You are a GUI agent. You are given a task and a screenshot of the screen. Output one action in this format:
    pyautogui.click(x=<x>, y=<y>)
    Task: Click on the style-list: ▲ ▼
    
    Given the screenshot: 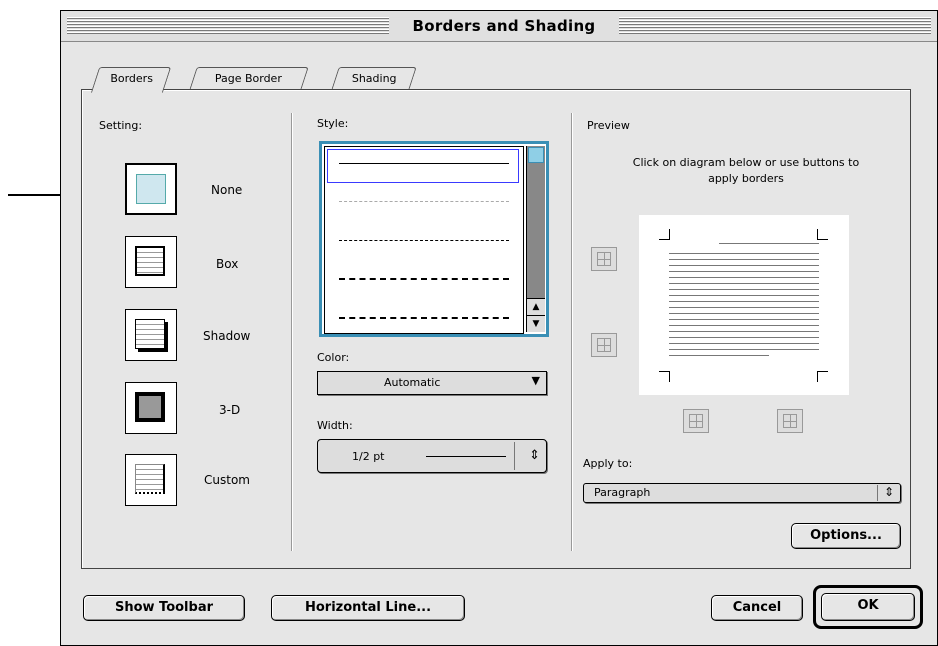 What is the action you would take?
    pyautogui.click(x=434, y=239)
    